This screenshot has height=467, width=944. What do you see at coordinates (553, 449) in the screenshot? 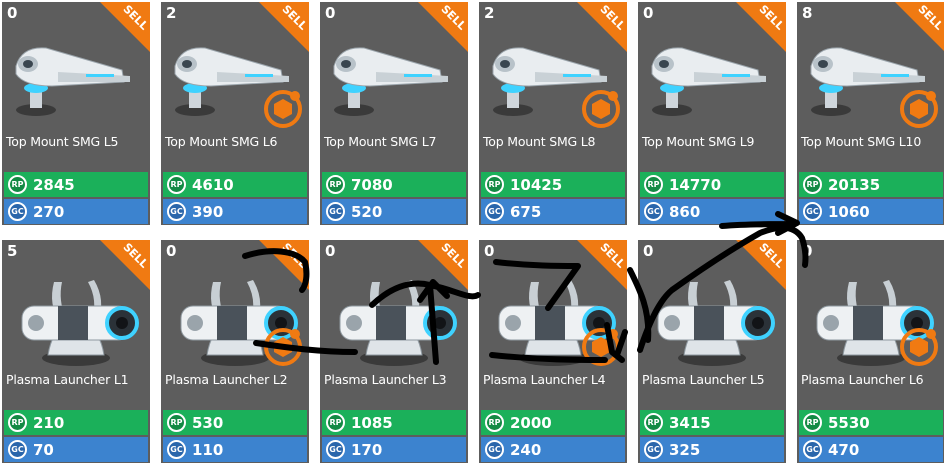
I see `gc-price-button: GC 240` at bounding box center [553, 449].